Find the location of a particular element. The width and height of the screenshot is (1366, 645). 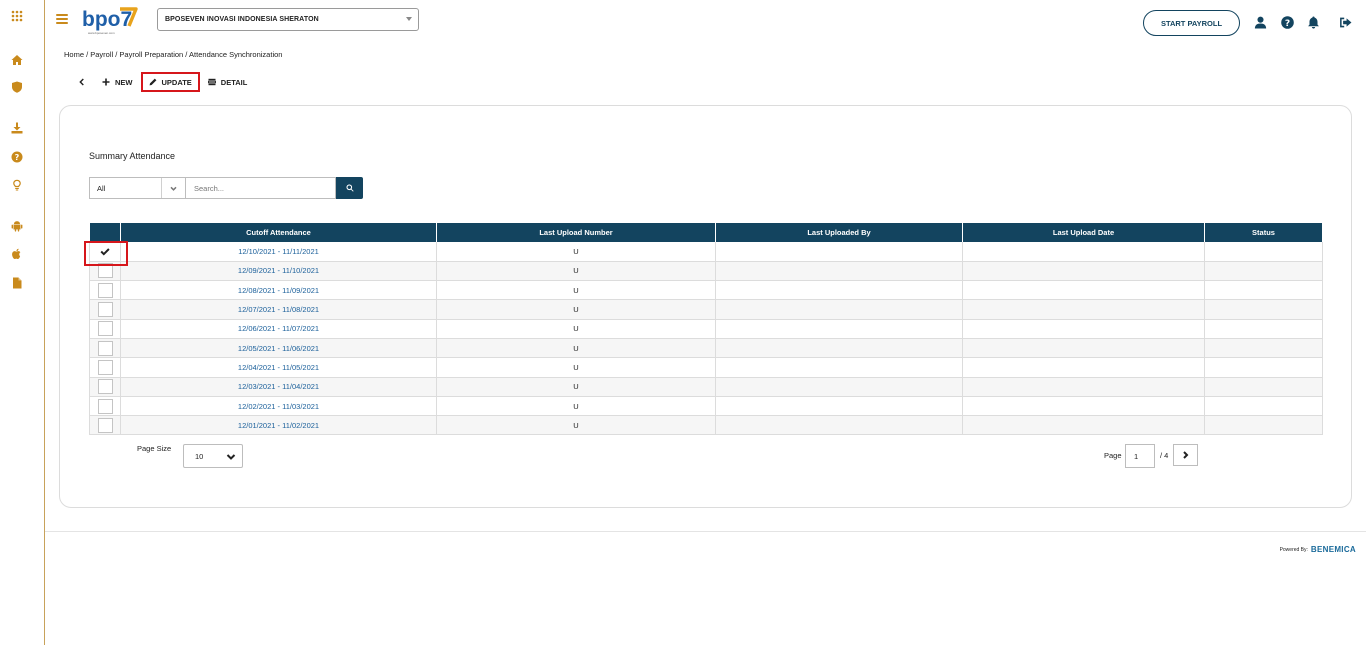

lightbulb-icon is located at coordinates (17, 185).